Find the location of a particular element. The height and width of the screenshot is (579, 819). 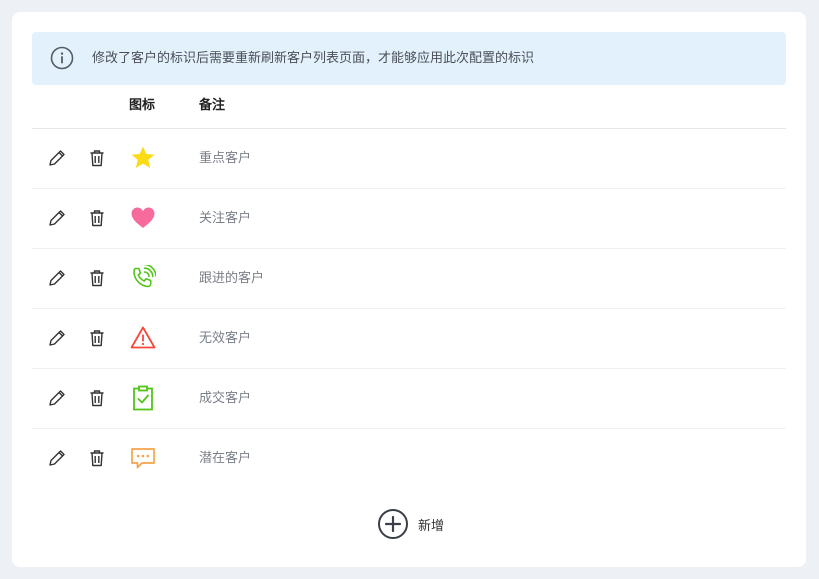

tag-note: 成交客户 is located at coordinates (225, 398).